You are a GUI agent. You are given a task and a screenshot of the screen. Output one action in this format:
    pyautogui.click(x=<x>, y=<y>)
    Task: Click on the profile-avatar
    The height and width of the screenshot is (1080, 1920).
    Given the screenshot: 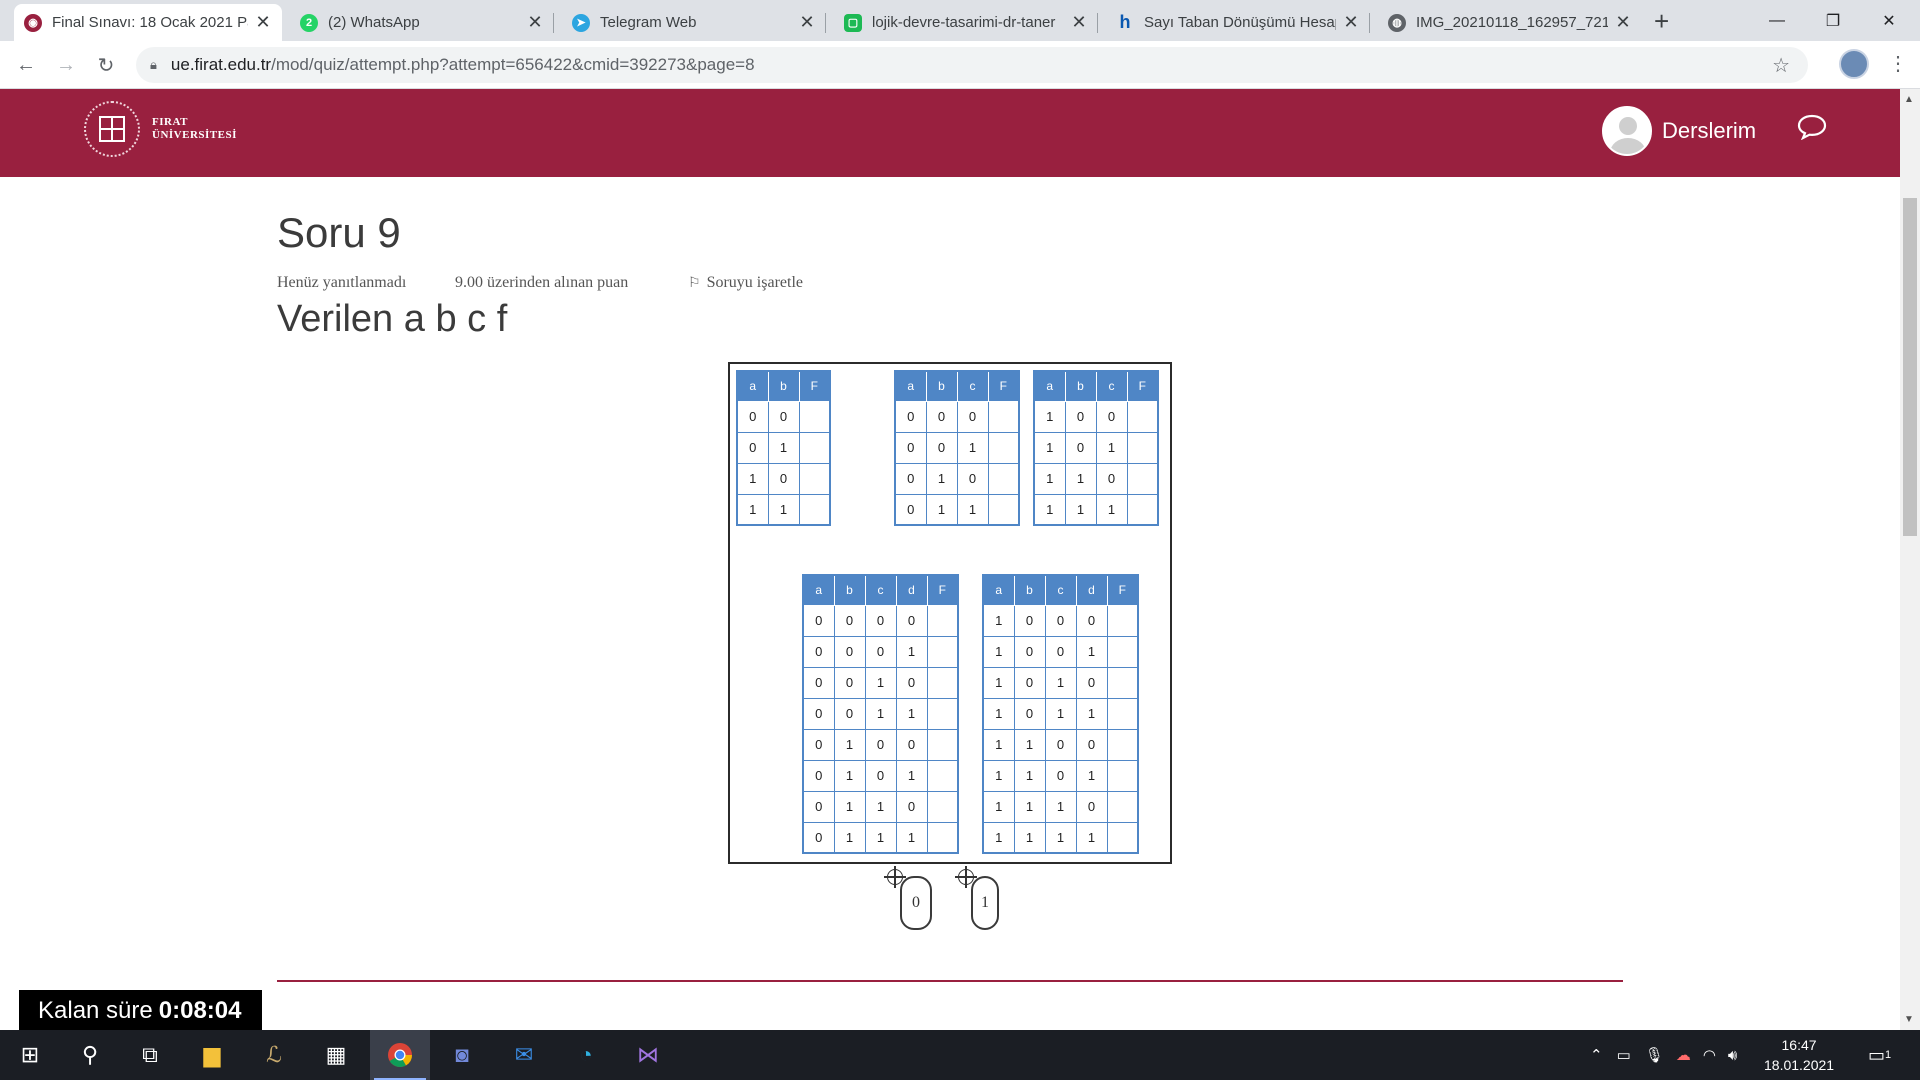 What is the action you would take?
    pyautogui.click(x=1854, y=64)
    